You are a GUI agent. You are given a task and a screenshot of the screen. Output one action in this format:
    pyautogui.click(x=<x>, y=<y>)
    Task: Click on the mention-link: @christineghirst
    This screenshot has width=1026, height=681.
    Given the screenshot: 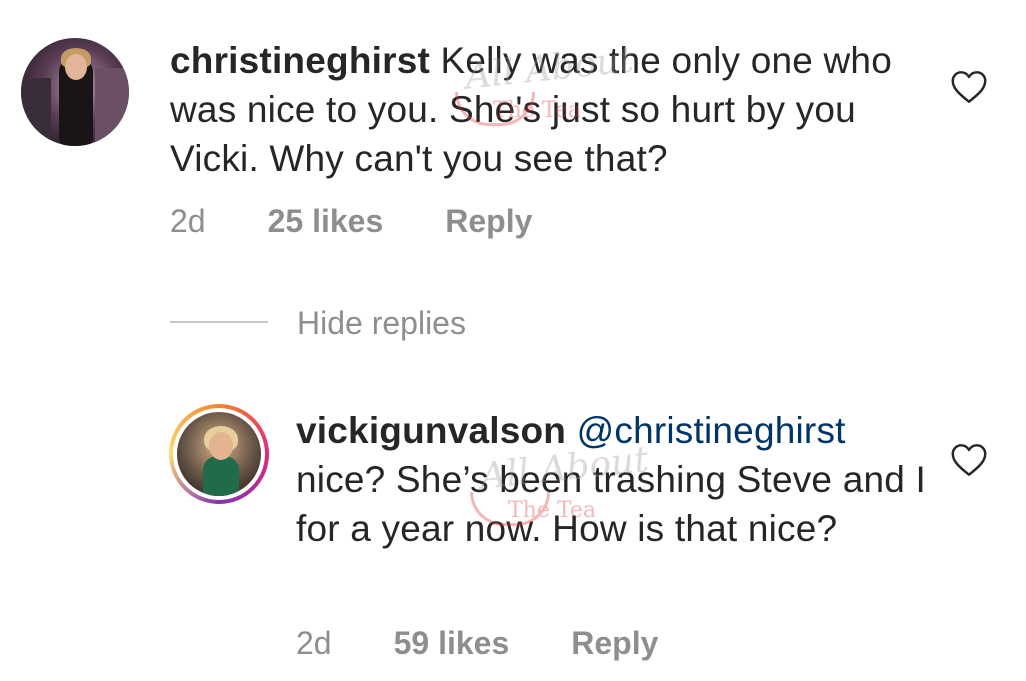 What is the action you would take?
    pyautogui.click(x=711, y=430)
    